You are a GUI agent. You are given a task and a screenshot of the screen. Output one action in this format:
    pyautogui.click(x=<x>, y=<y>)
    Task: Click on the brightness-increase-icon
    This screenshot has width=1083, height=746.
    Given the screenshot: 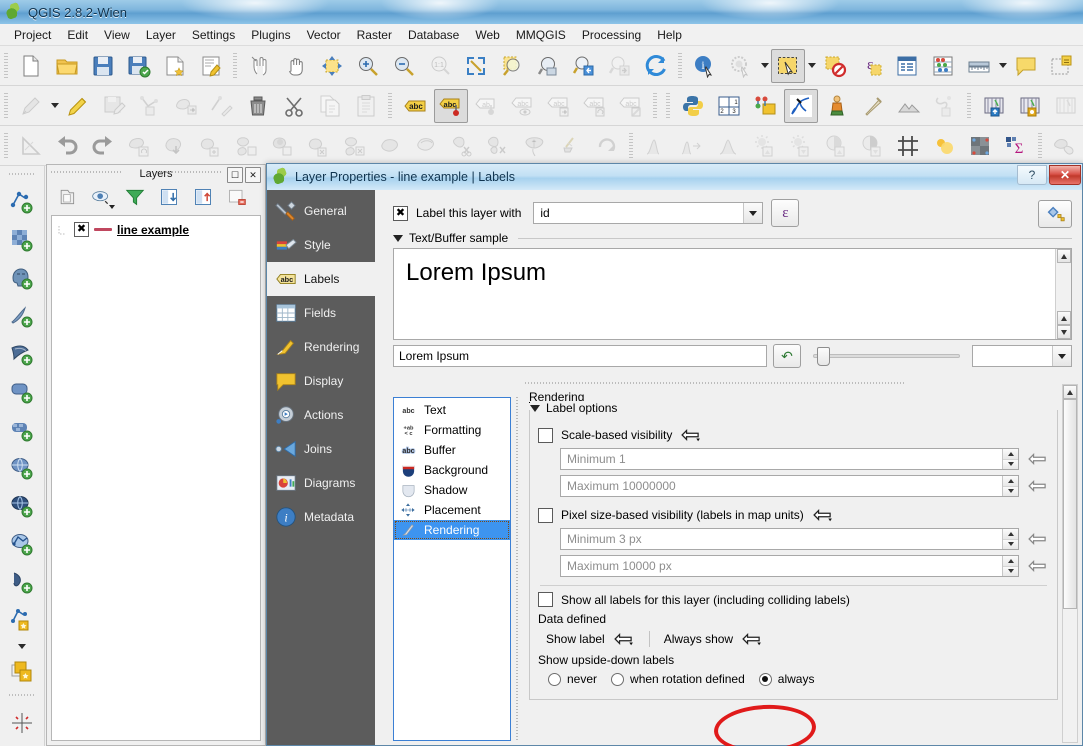 What is the action you would take?
    pyautogui.click(x=764, y=146)
    